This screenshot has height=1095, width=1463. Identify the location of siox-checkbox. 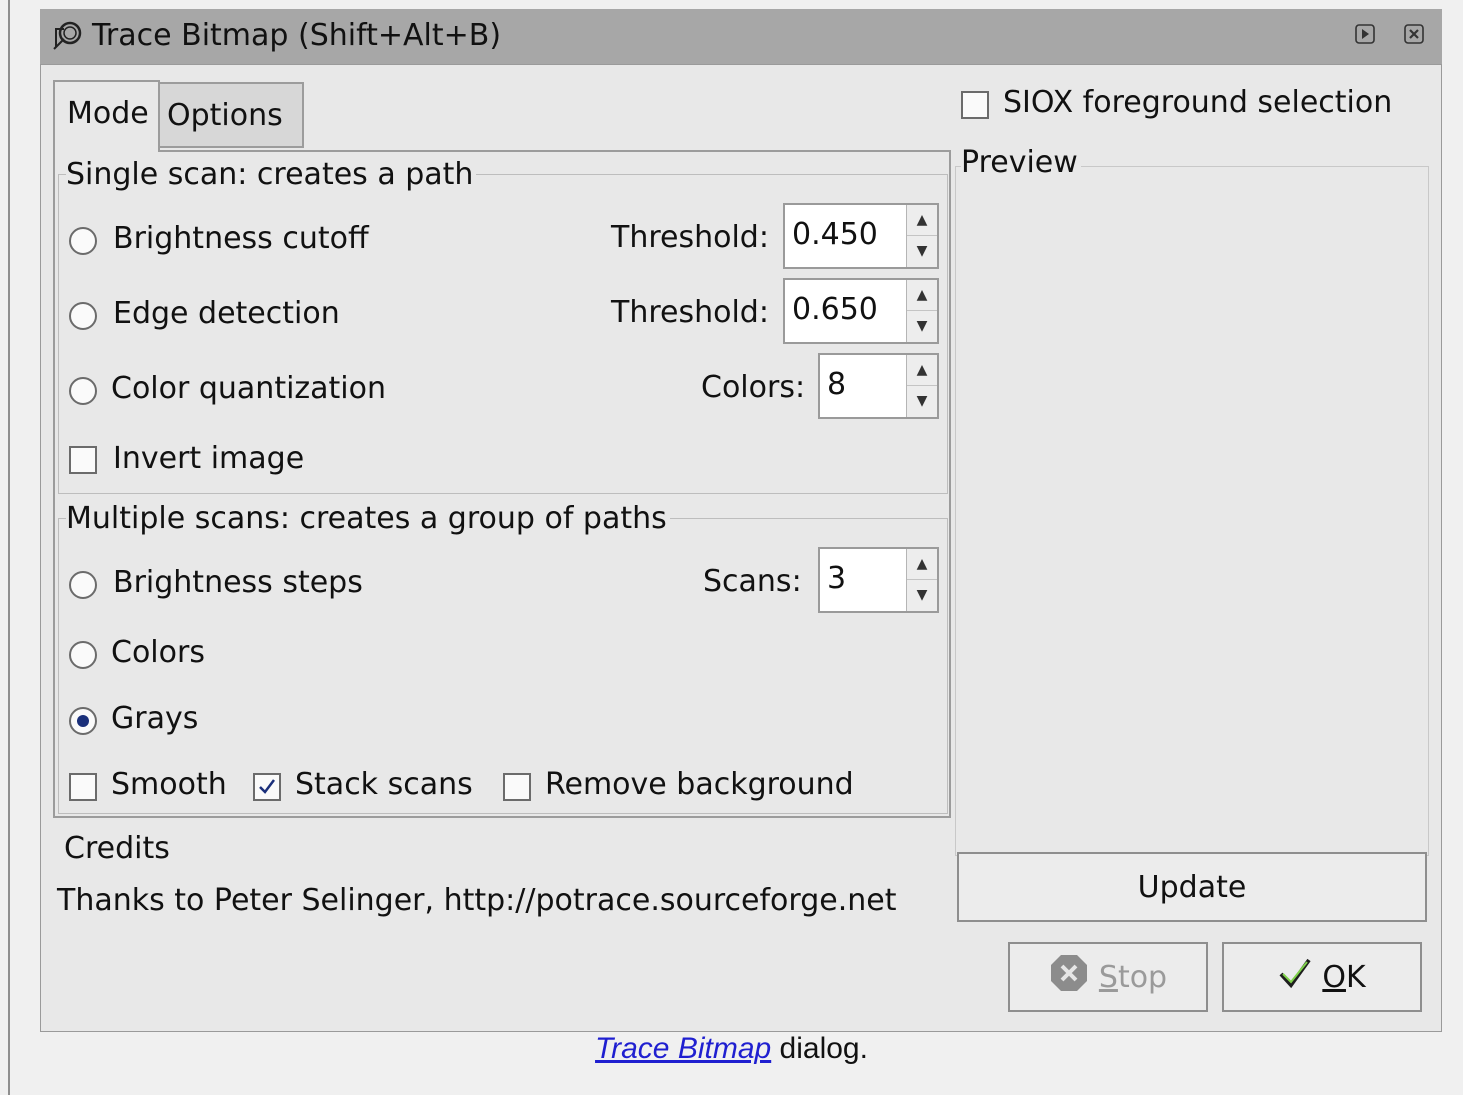
(975, 105).